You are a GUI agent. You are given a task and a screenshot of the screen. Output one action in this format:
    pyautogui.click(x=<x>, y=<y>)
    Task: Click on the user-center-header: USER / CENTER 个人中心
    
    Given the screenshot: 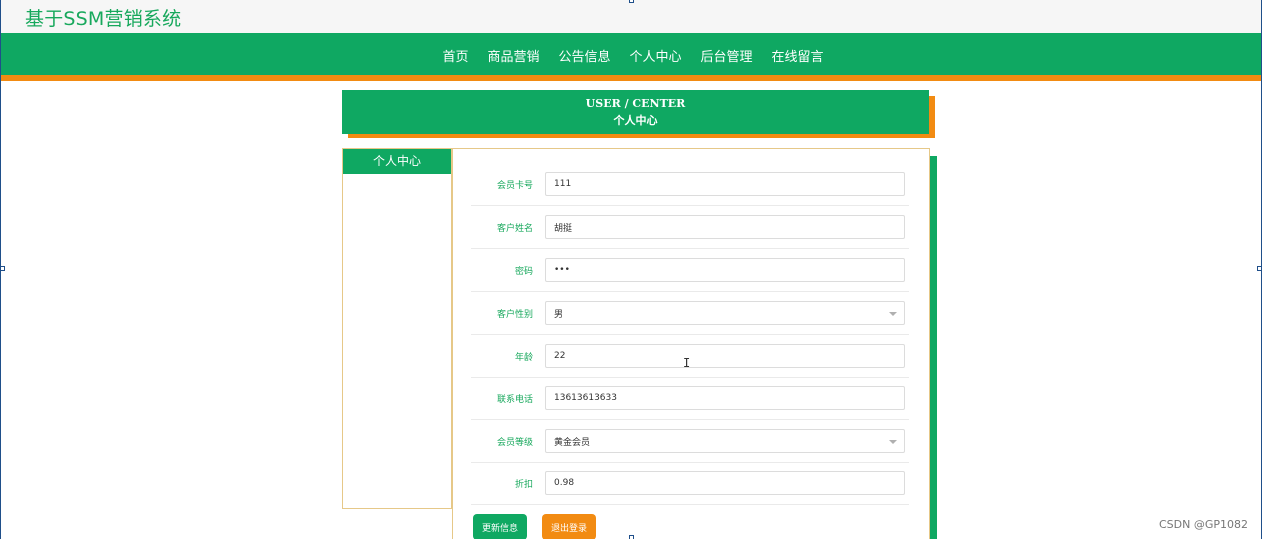 What is the action you would take?
    pyautogui.click(x=635, y=112)
    